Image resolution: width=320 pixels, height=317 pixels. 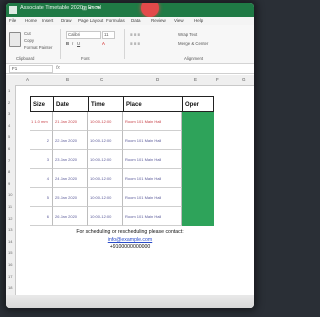 What do you see at coordinates (70, 121) in the screenshot?
I see `date-cell: 21 Jan 2020` at bounding box center [70, 121].